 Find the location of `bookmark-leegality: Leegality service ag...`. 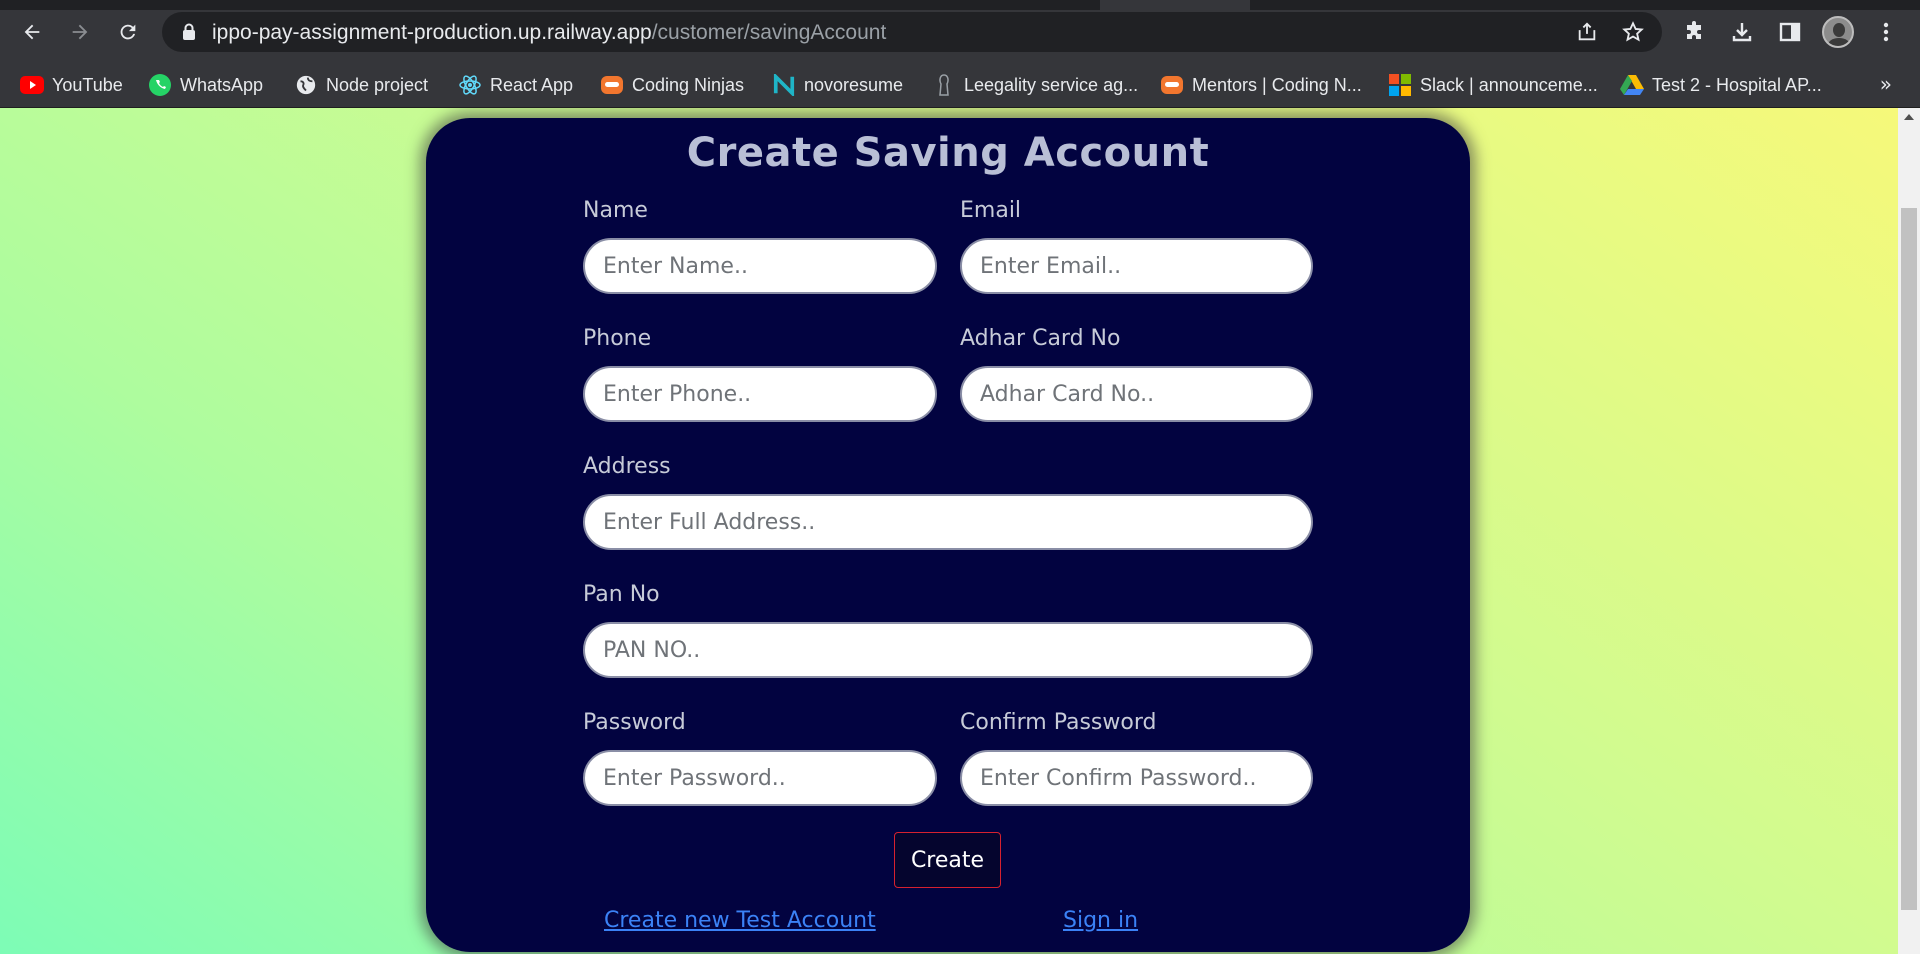

bookmark-leegality: Leegality service ag... is located at coordinates (1035, 85).